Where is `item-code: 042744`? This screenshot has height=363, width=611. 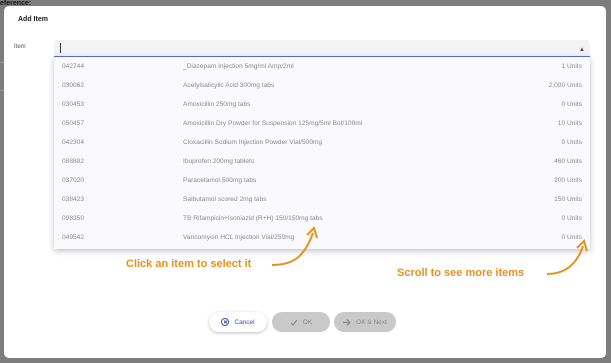
item-code: 042744 is located at coordinates (73, 66).